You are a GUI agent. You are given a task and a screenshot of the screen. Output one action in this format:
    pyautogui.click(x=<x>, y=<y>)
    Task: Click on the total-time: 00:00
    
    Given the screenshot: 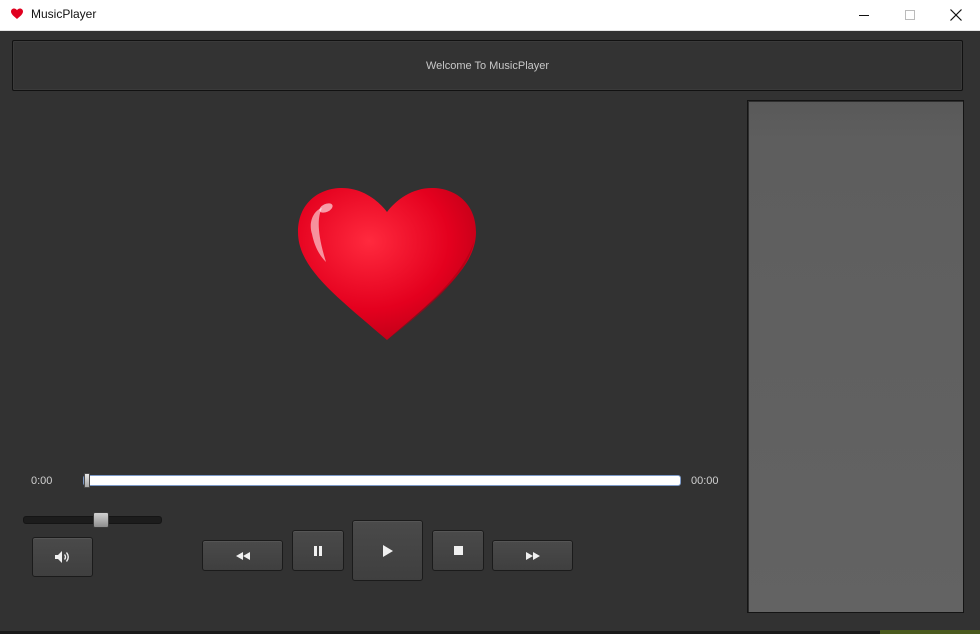 What is the action you would take?
    pyautogui.click(x=705, y=481)
    